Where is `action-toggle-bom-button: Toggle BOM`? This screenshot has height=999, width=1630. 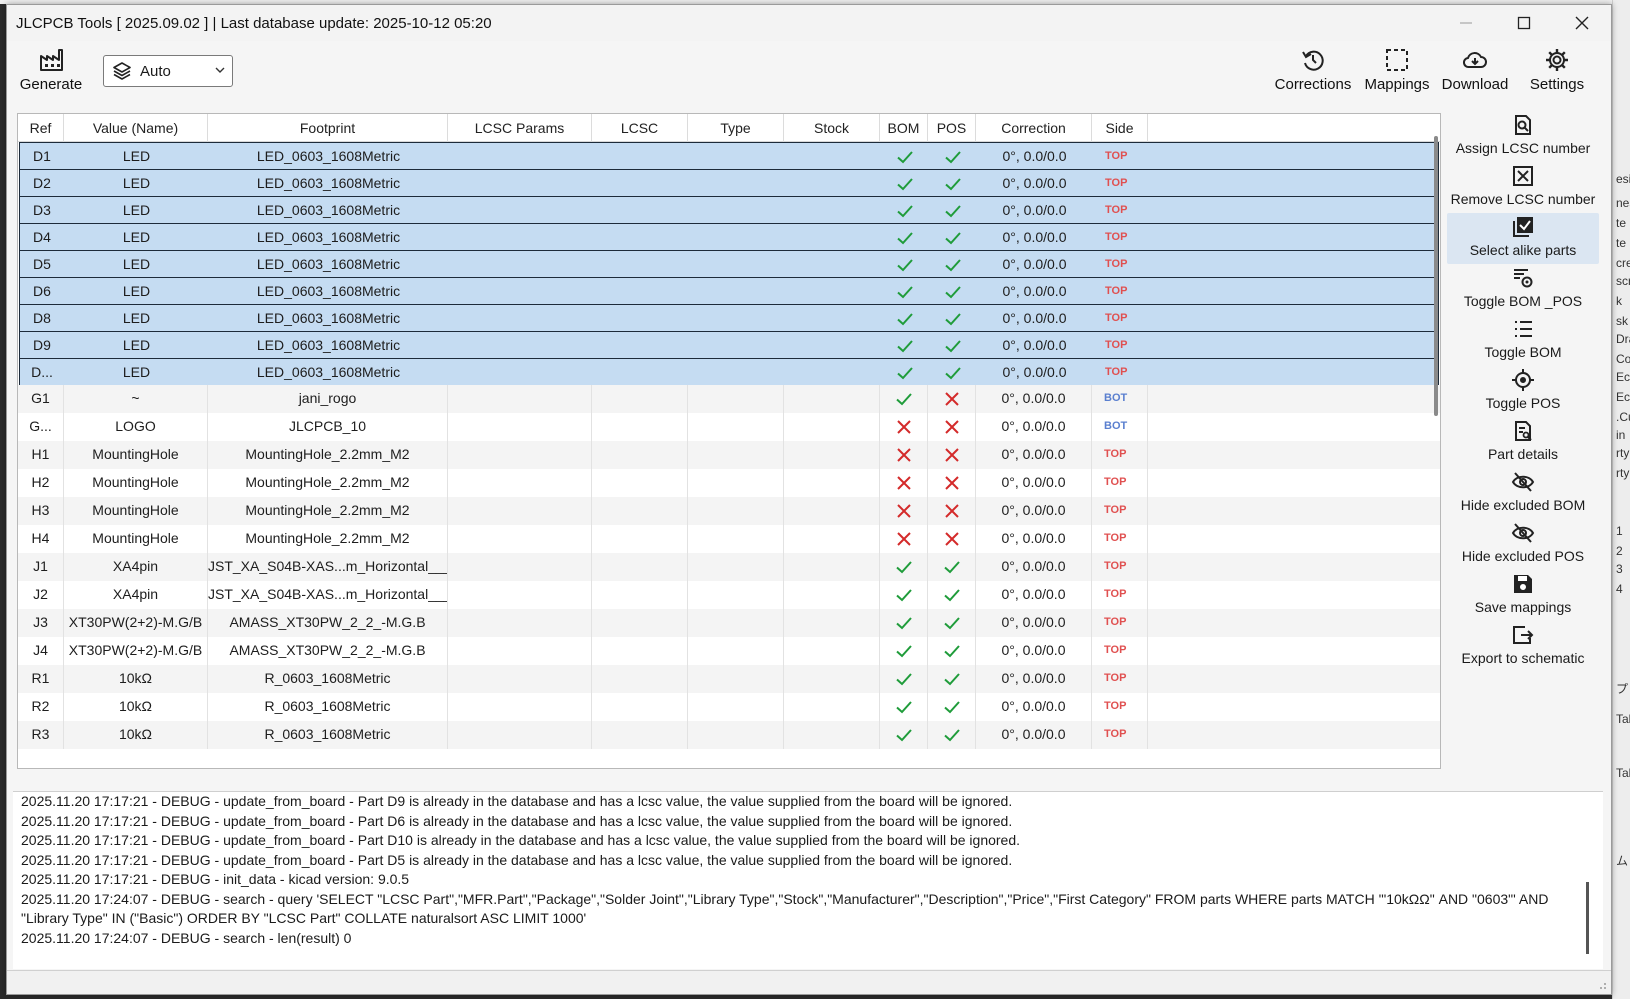 action-toggle-bom-button: Toggle BOM is located at coordinates (1523, 340).